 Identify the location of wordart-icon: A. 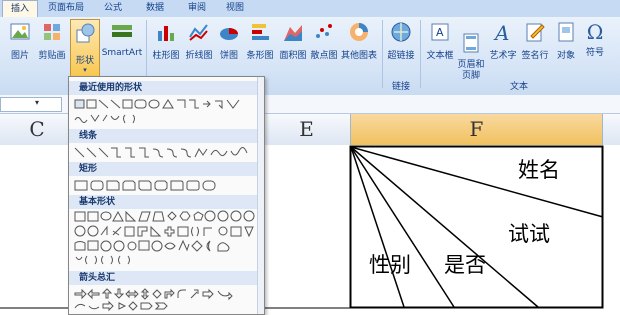
(501, 33).